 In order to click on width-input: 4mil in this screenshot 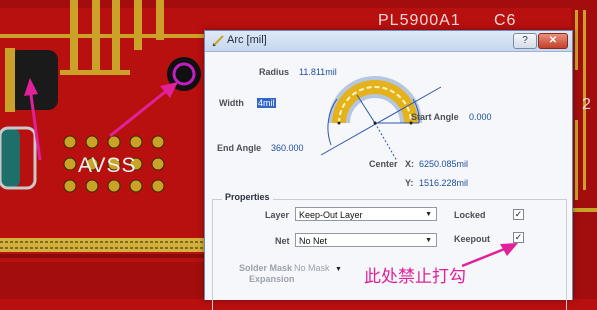, I will do `click(266, 103)`.